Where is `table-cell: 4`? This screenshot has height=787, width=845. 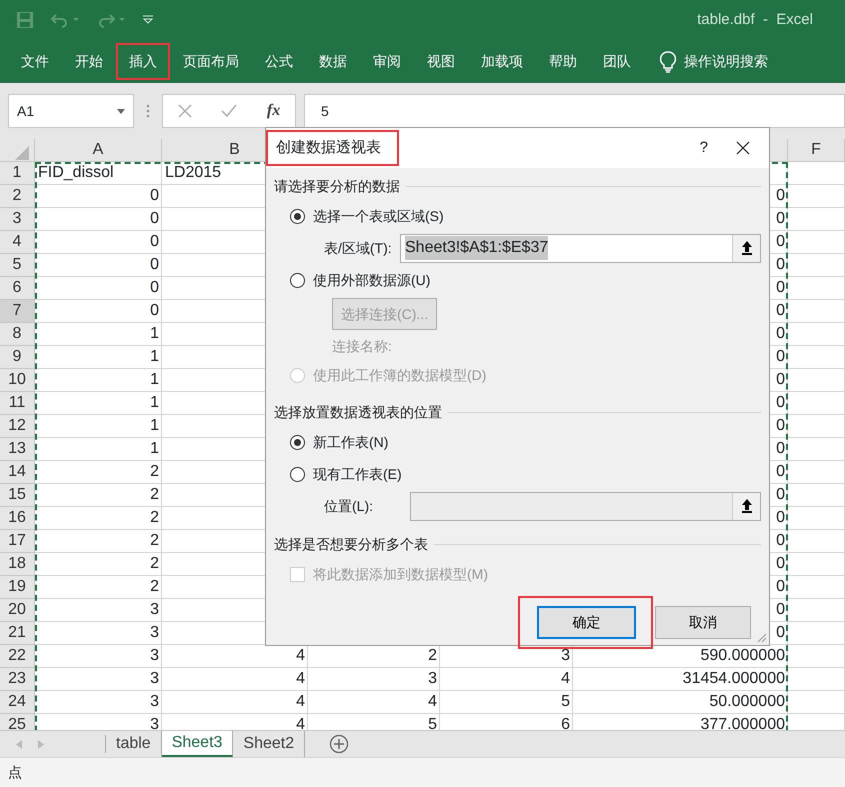
table-cell: 4 is located at coordinates (565, 678).